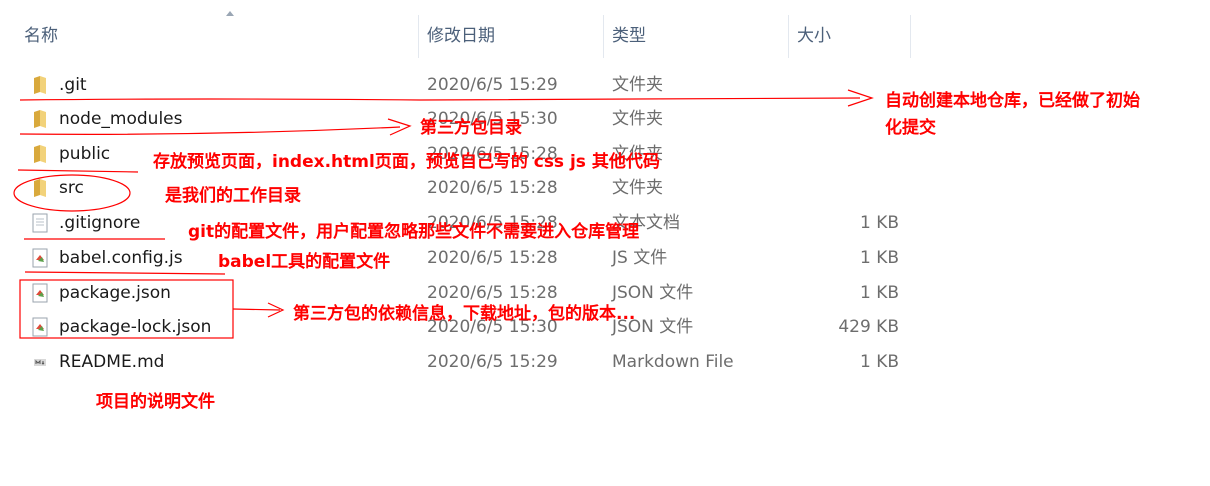  What do you see at coordinates (84, 154) in the screenshot?
I see `file-name: public` at bounding box center [84, 154].